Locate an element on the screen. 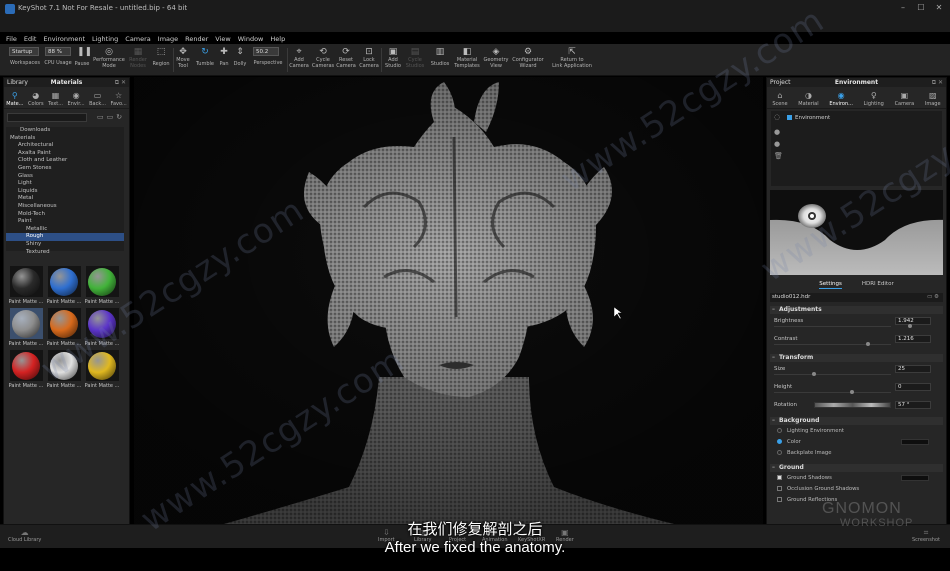  tree-item-liquids: Liquids is located at coordinates (65, 192).